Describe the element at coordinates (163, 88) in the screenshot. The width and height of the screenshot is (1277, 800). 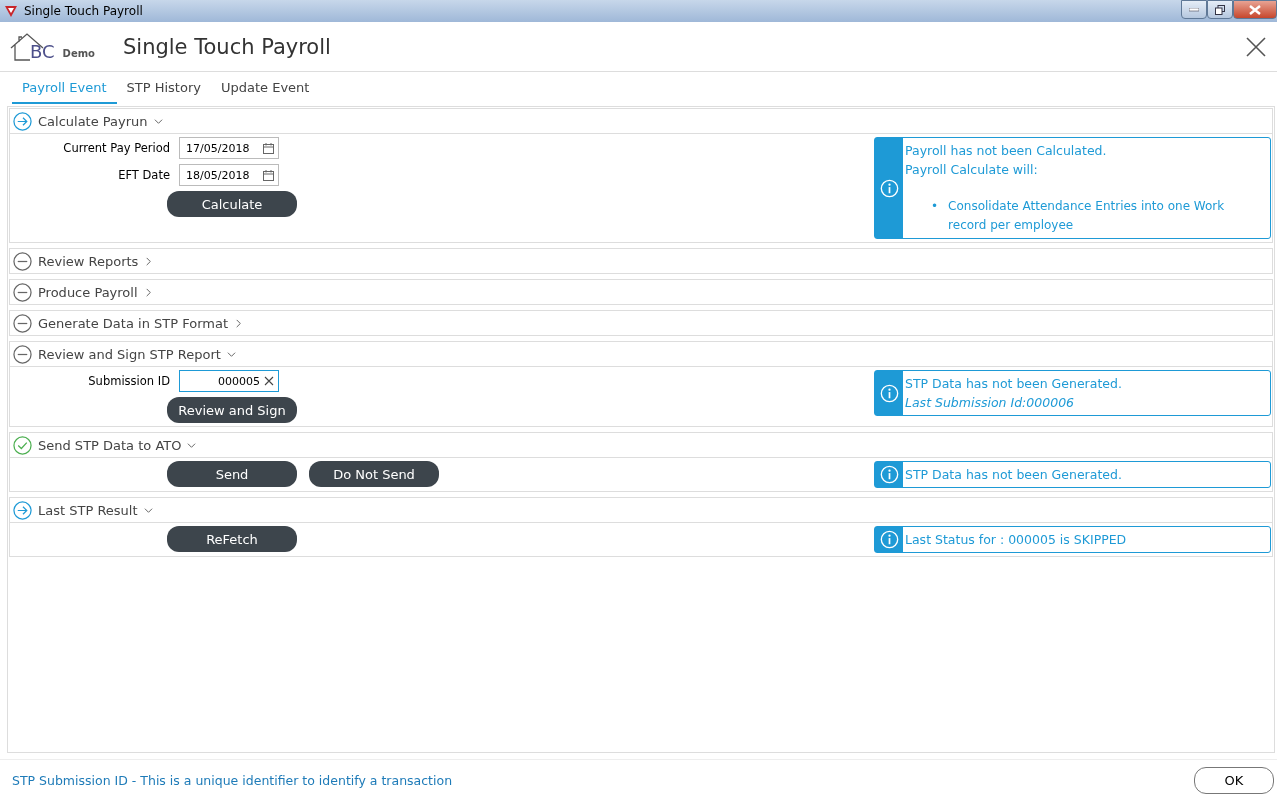
I see `tab: STP History` at that location.